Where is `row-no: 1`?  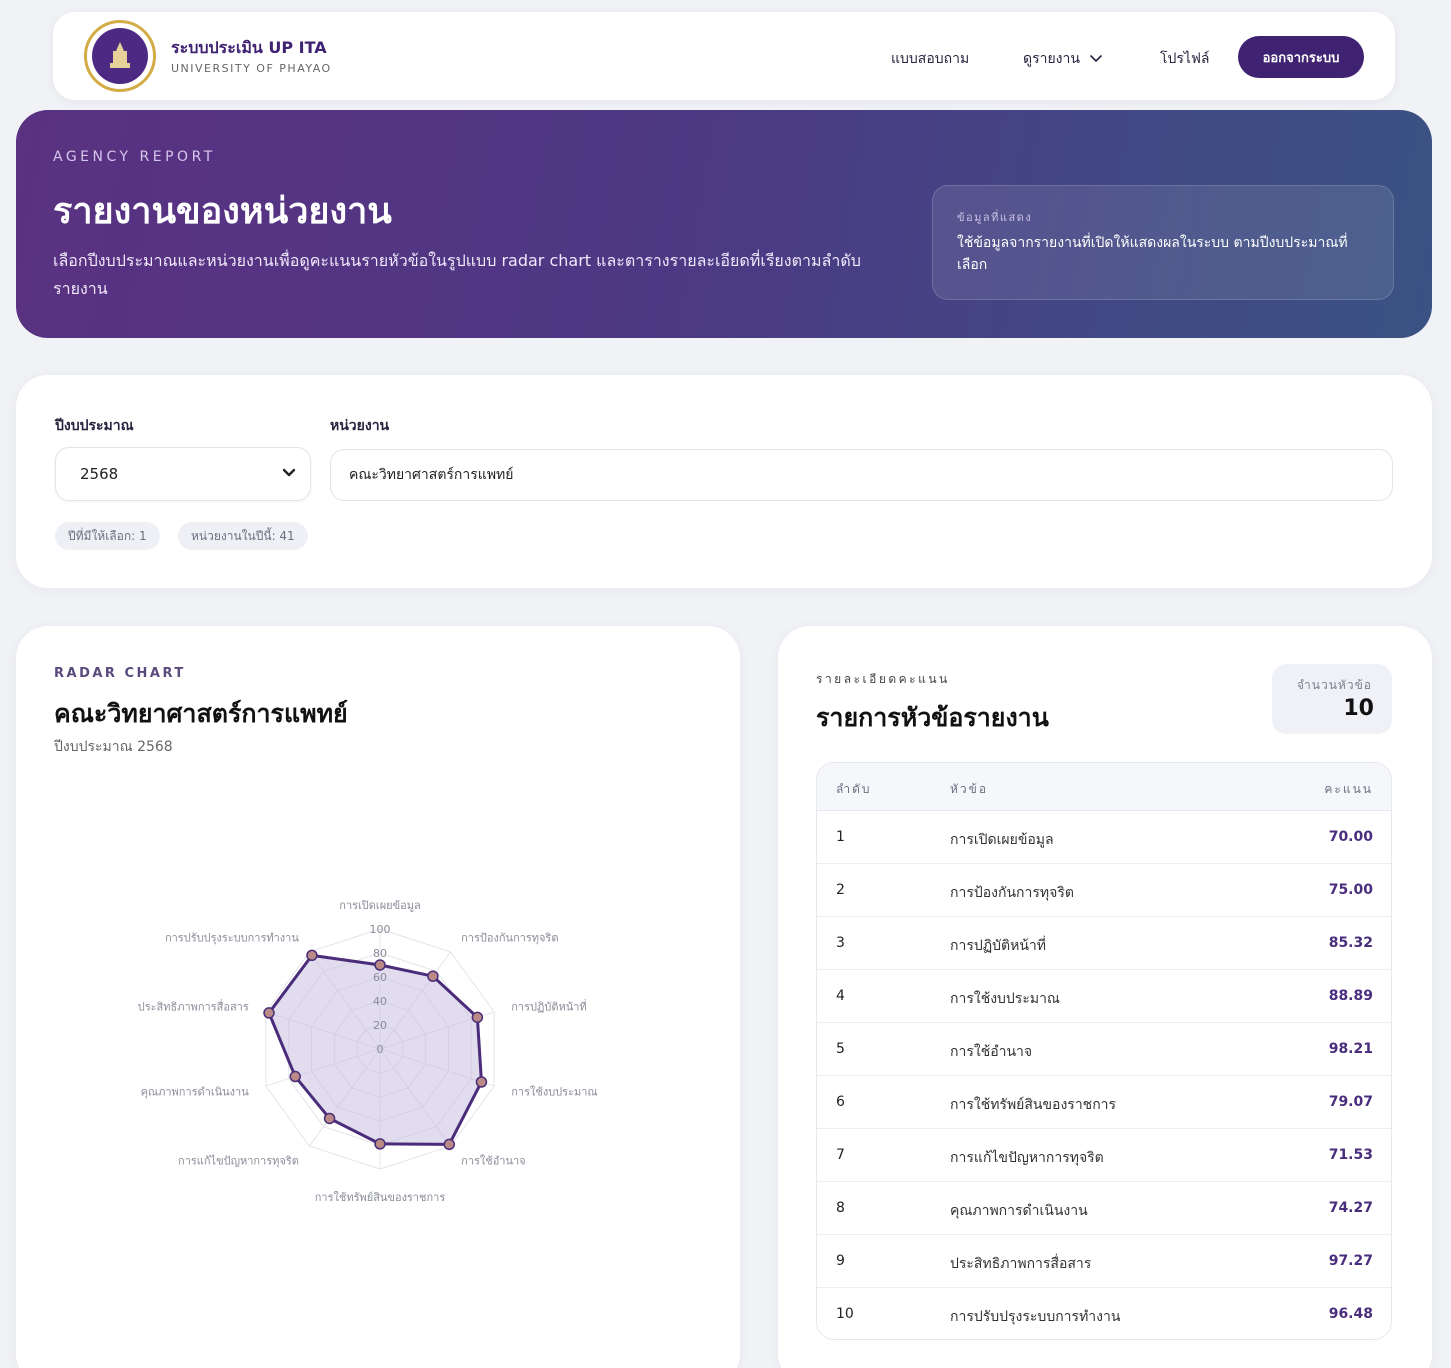
row-no: 1 is located at coordinates (840, 837).